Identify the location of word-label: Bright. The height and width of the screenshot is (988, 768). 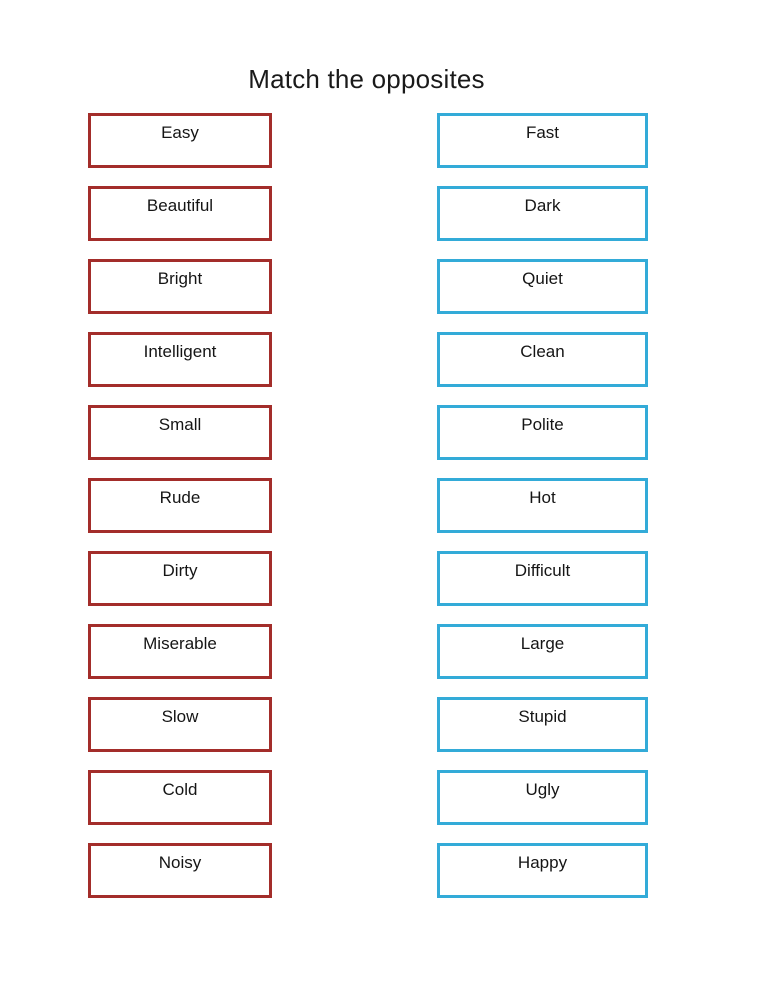
(180, 278).